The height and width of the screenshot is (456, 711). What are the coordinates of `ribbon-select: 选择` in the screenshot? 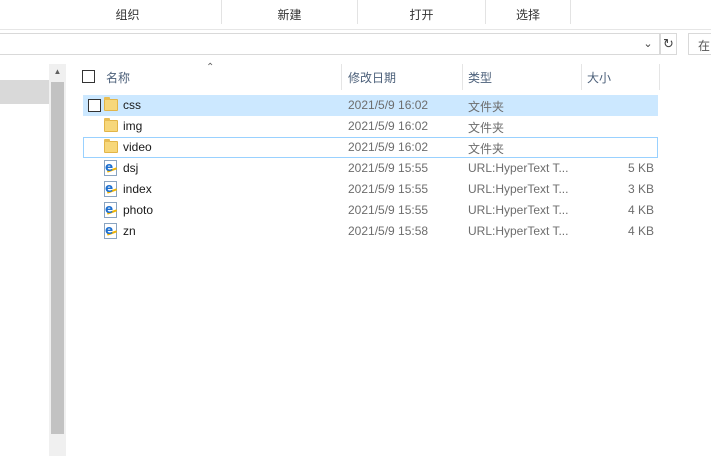 It's located at (528, 15).